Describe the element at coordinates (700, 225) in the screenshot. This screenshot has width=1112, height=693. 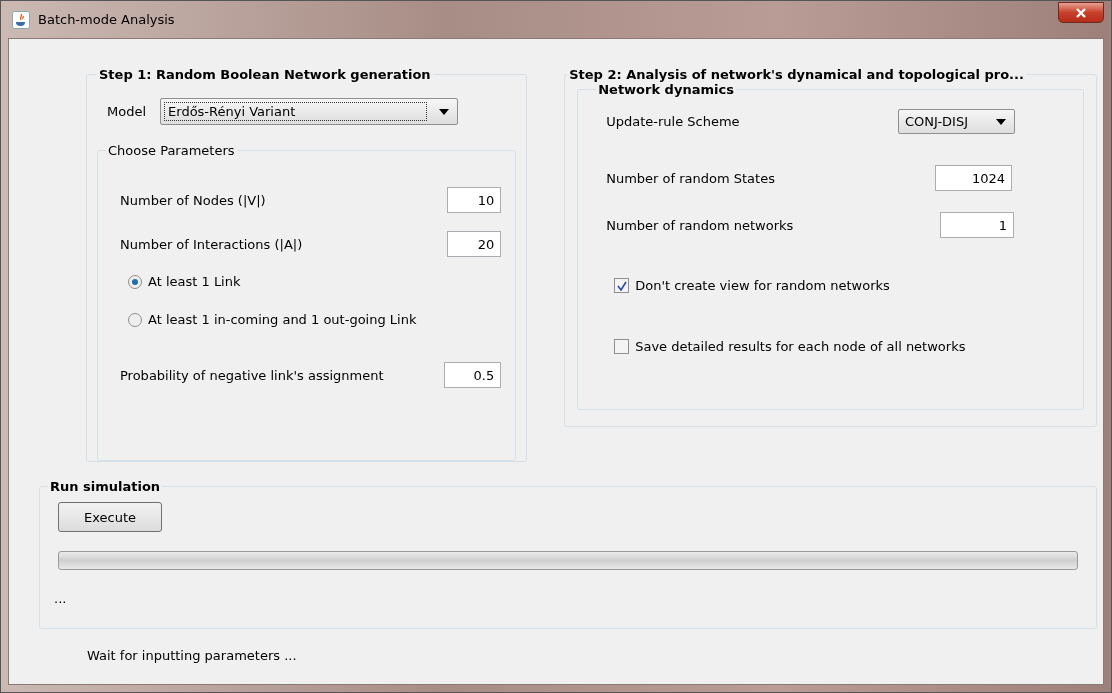
I see `field-label: Number of random networks` at that location.